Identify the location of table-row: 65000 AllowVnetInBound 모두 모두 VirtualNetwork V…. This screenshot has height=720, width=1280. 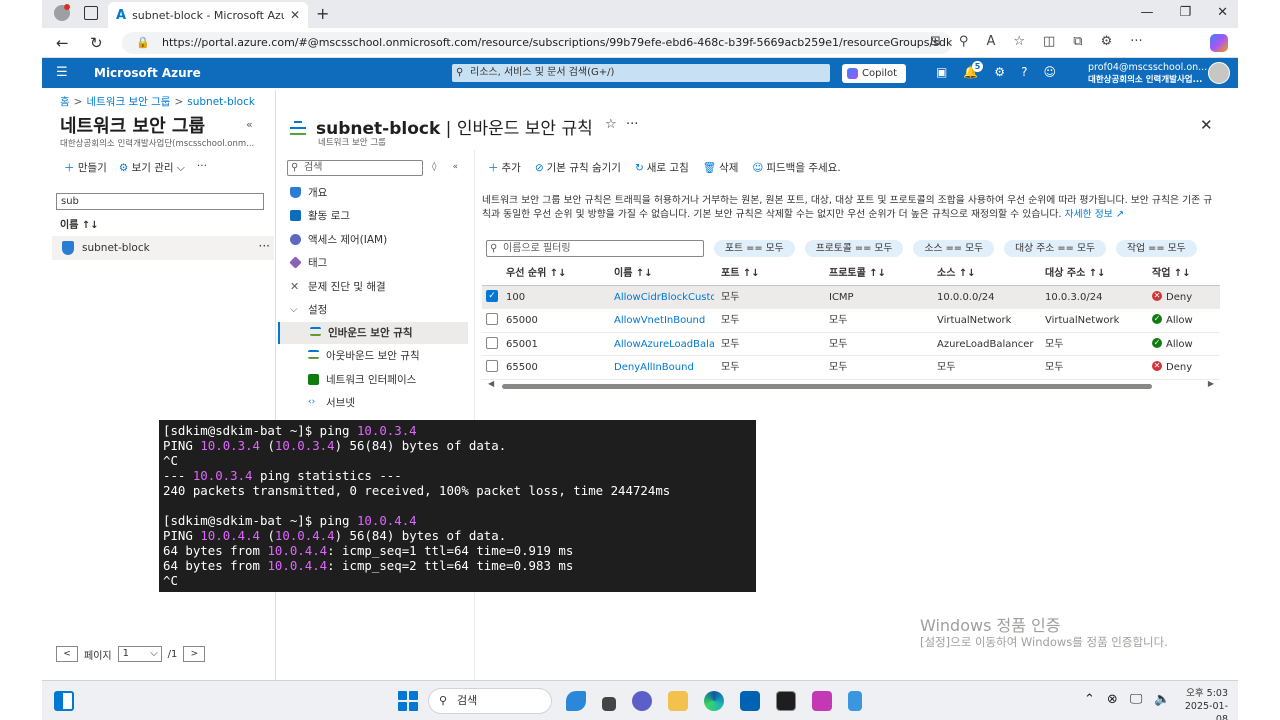
(851, 321).